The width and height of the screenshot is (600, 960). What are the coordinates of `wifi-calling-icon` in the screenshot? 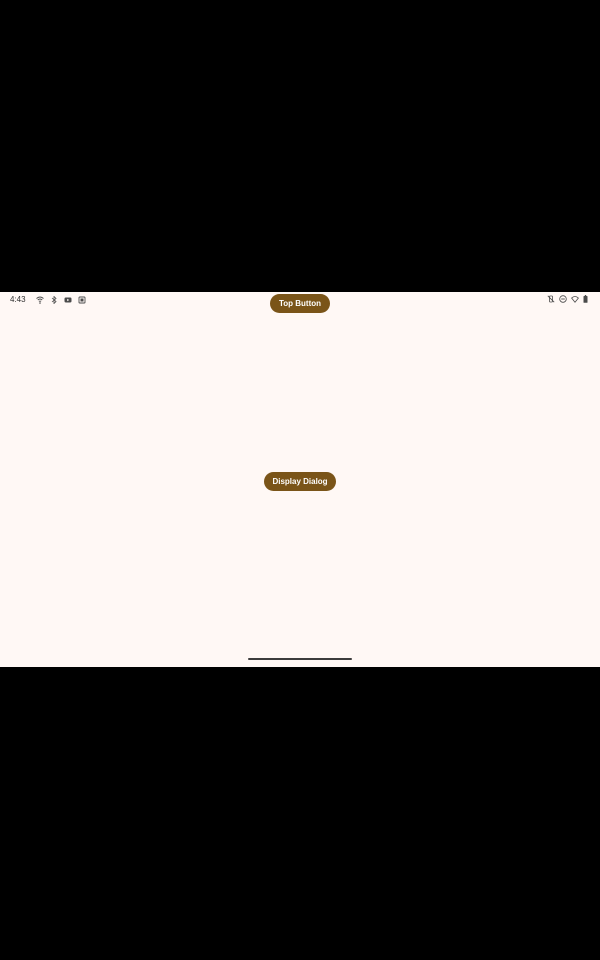 It's located at (39, 300).